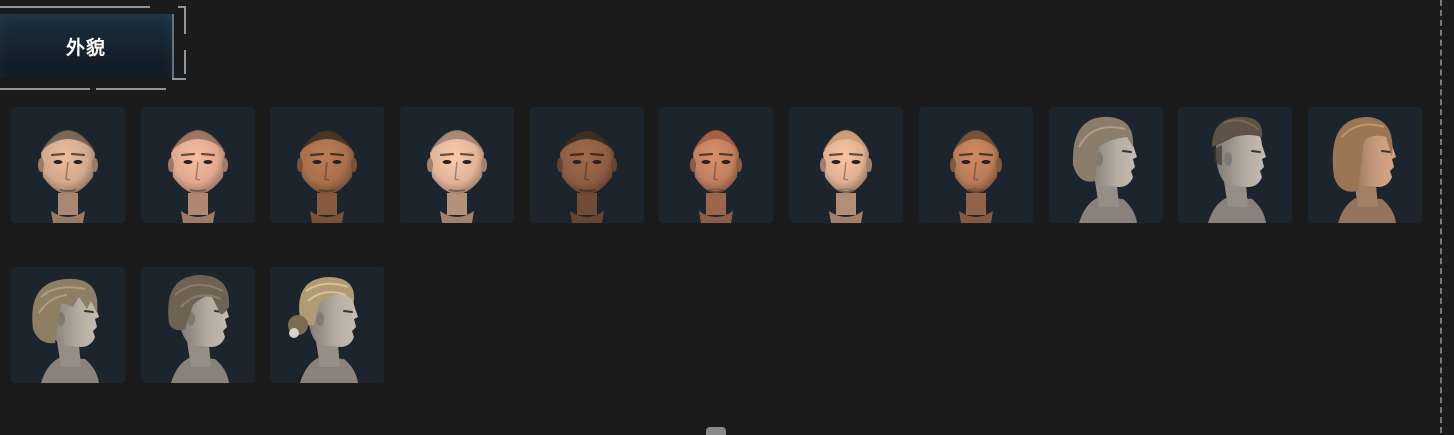 This screenshot has width=1454, height=435. Describe the element at coordinates (716, 431) in the screenshot. I see `scroll-handle` at that location.